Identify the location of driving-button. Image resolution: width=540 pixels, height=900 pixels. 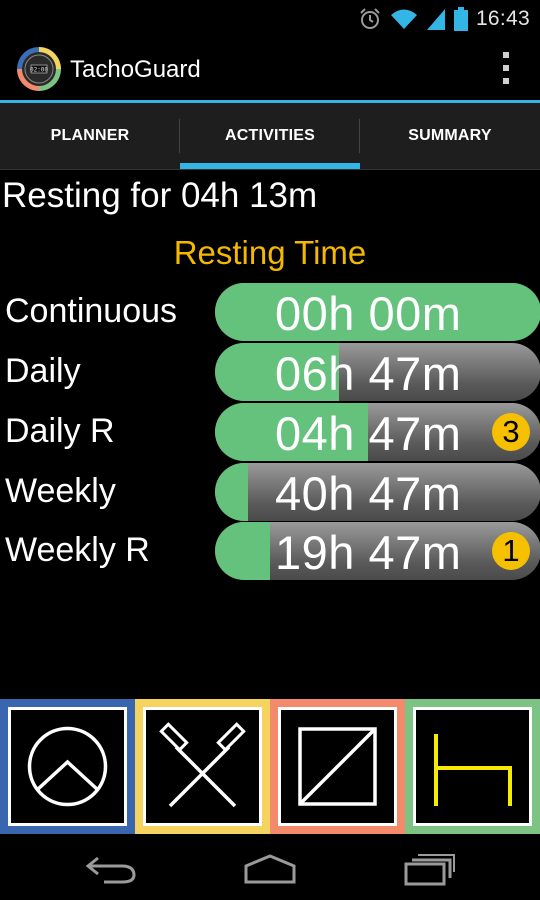
(337, 766).